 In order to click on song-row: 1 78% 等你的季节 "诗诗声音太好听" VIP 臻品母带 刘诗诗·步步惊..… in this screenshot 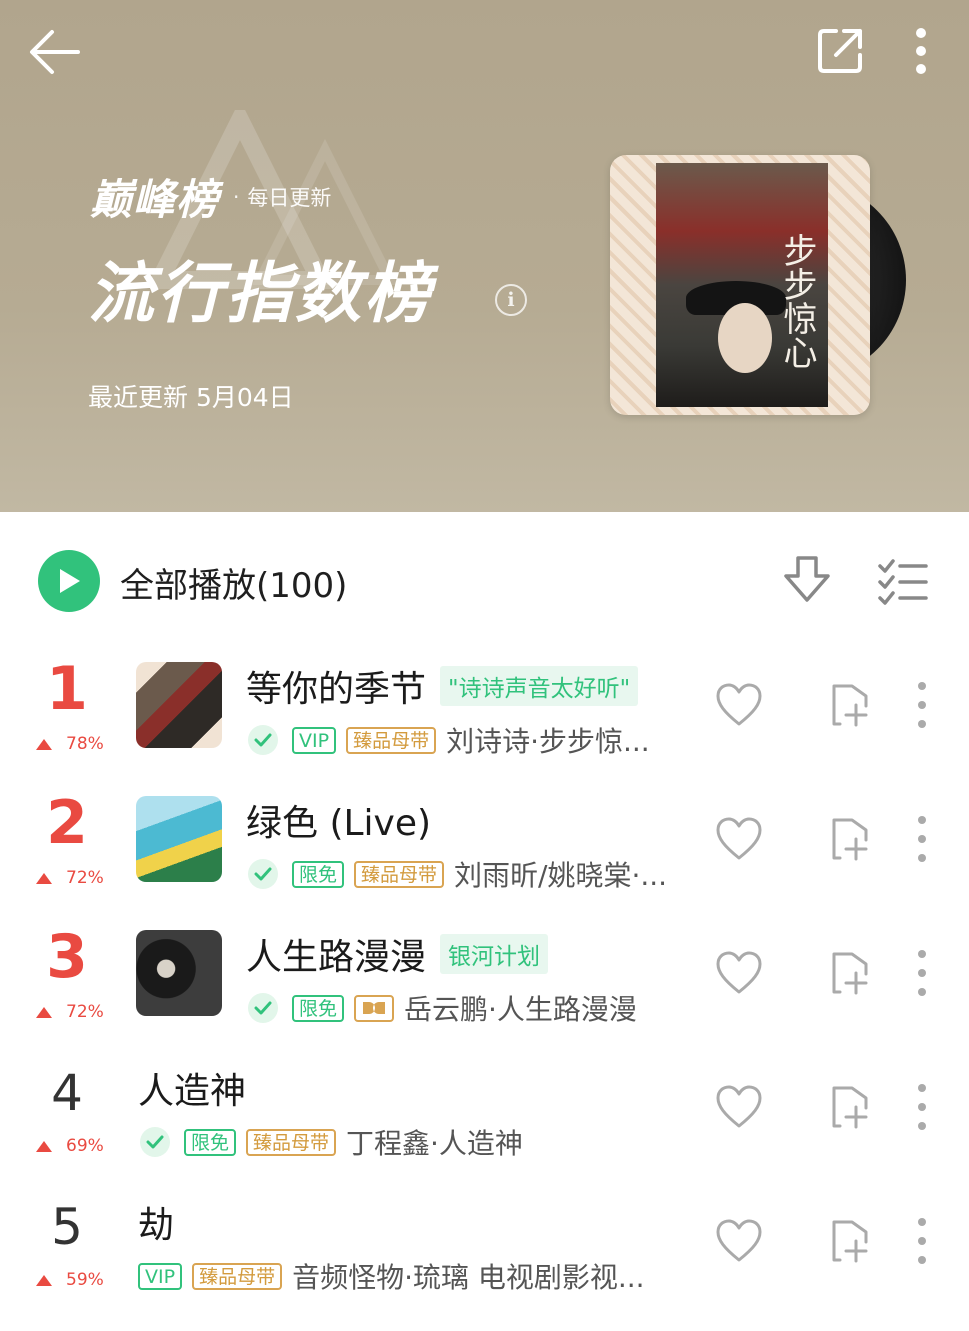, I will do `click(484, 709)`.